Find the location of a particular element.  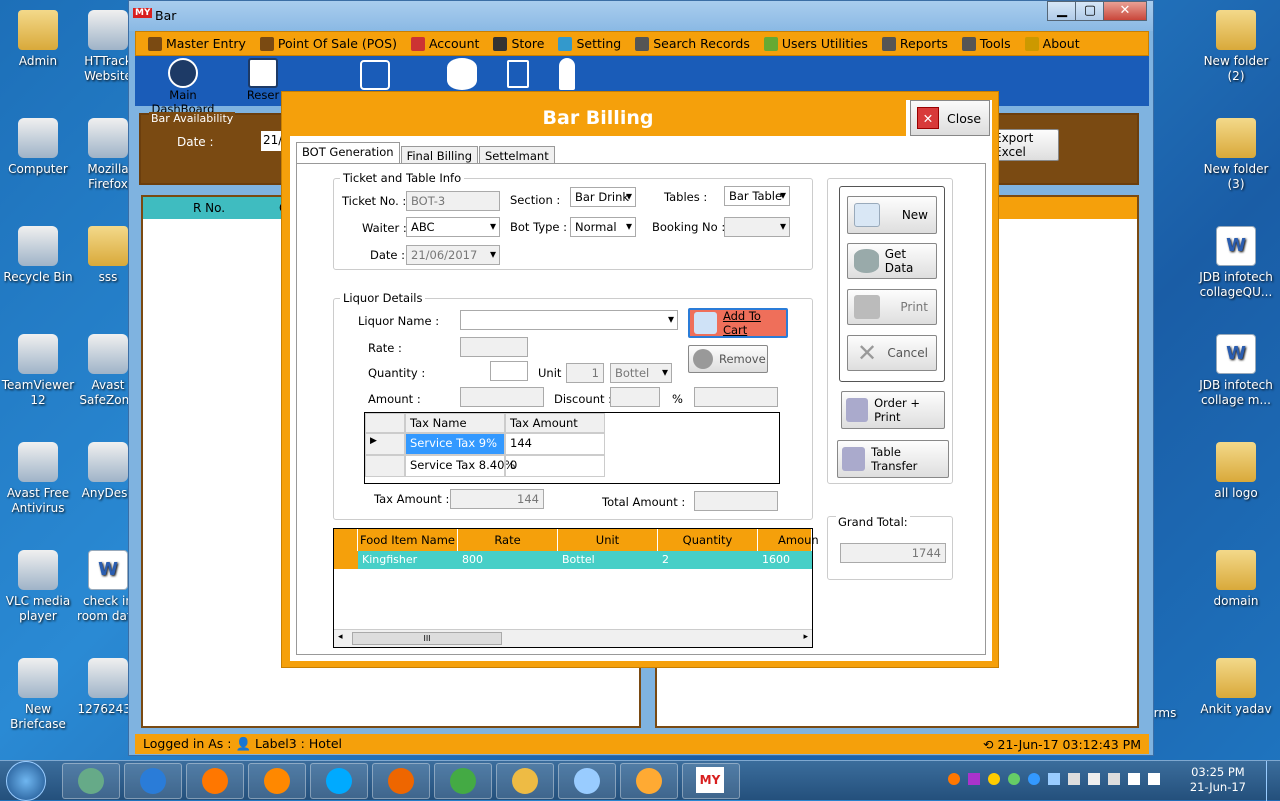

menu-item-about: About is located at coordinates (1052, 43).